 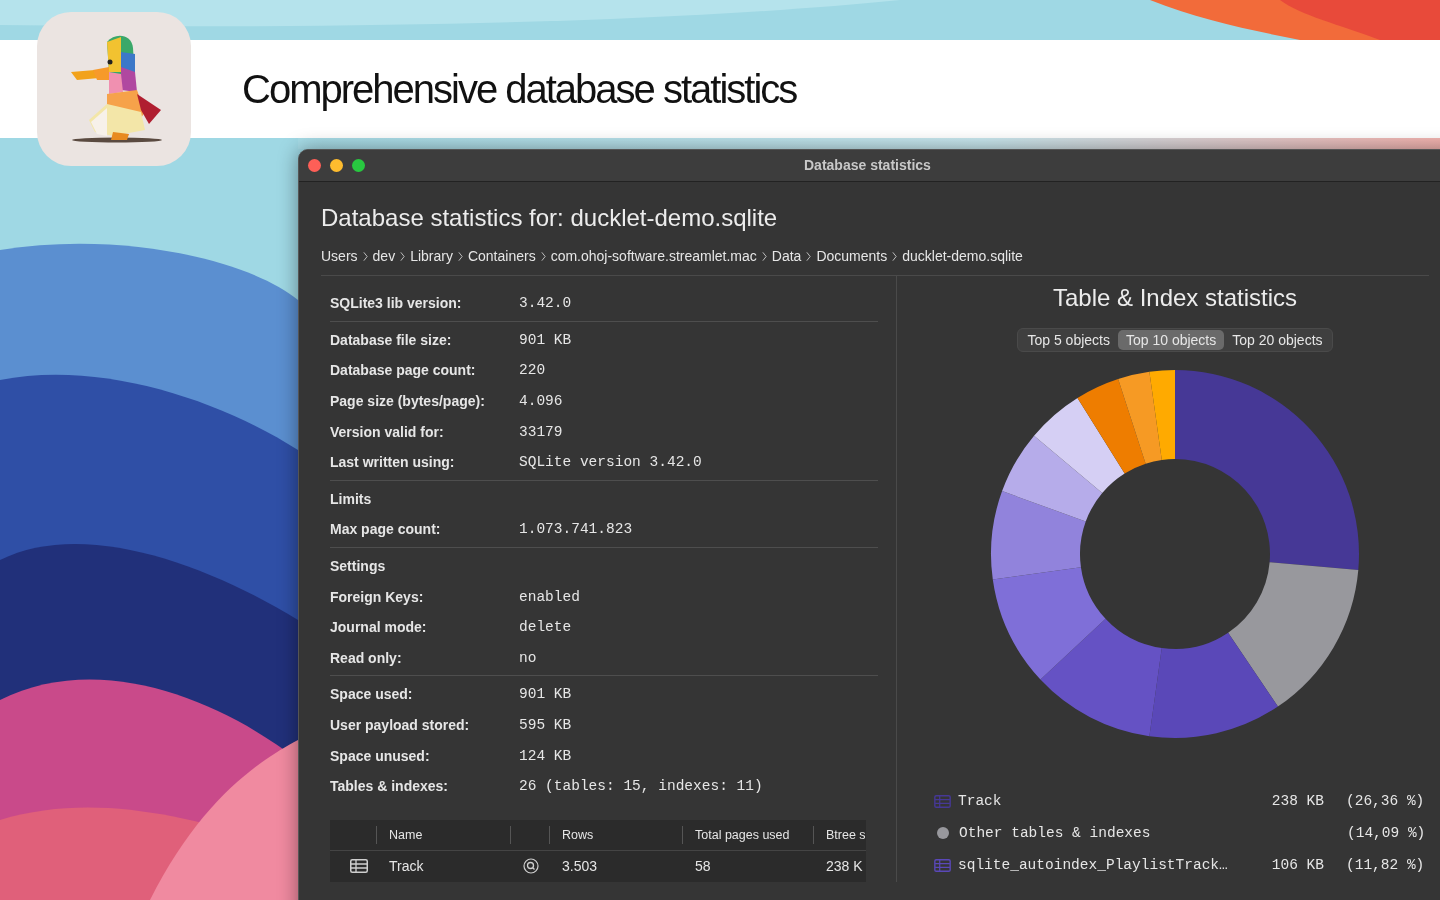 I want to click on column-header: Btree s, so click(x=845, y=835).